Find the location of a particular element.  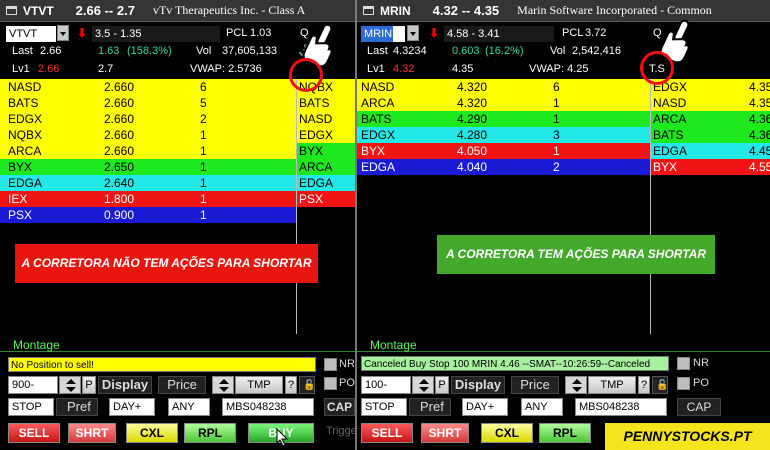

trigger-label: Trigge is located at coordinates (340, 432).